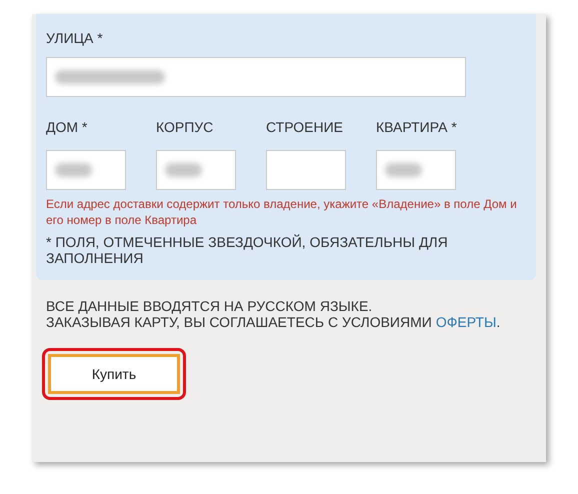 The image size is (578, 494). I want to click on notice-text: ВСЕ ДАННЫЕ ВВОДЯТСЯ НА РУССКОМ ЯЗЫКЕ., so click(210, 306).